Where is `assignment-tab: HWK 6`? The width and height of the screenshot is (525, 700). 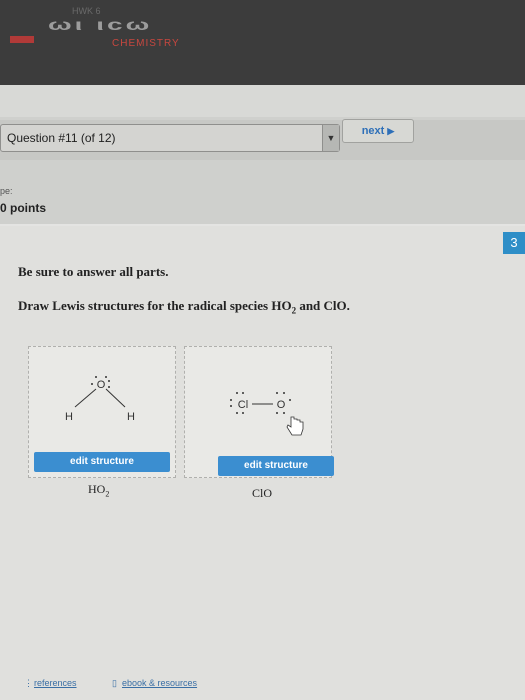 assignment-tab: HWK 6 is located at coordinates (86, 11).